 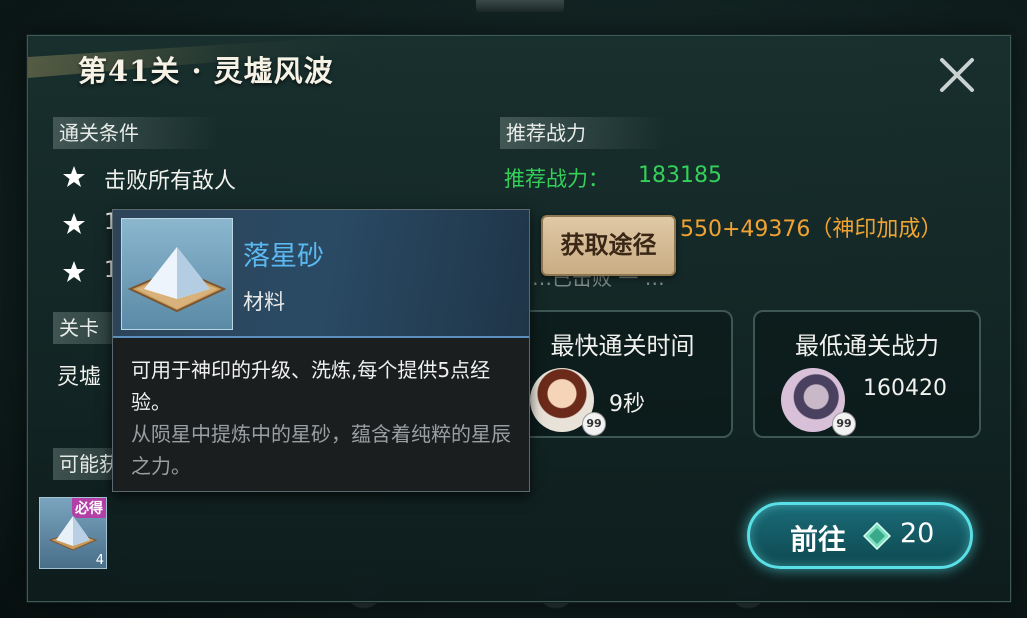 What do you see at coordinates (264, 302) in the screenshot?
I see `item-type: 材料` at bounding box center [264, 302].